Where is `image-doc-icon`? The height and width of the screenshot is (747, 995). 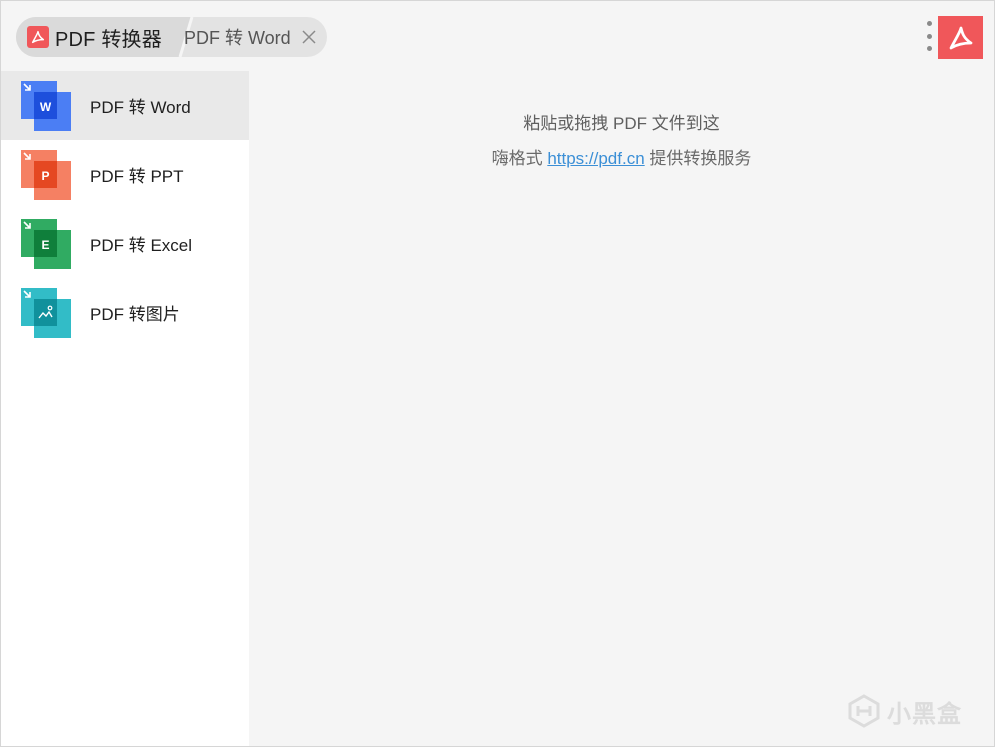
image-doc-icon is located at coordinates (46, 313).